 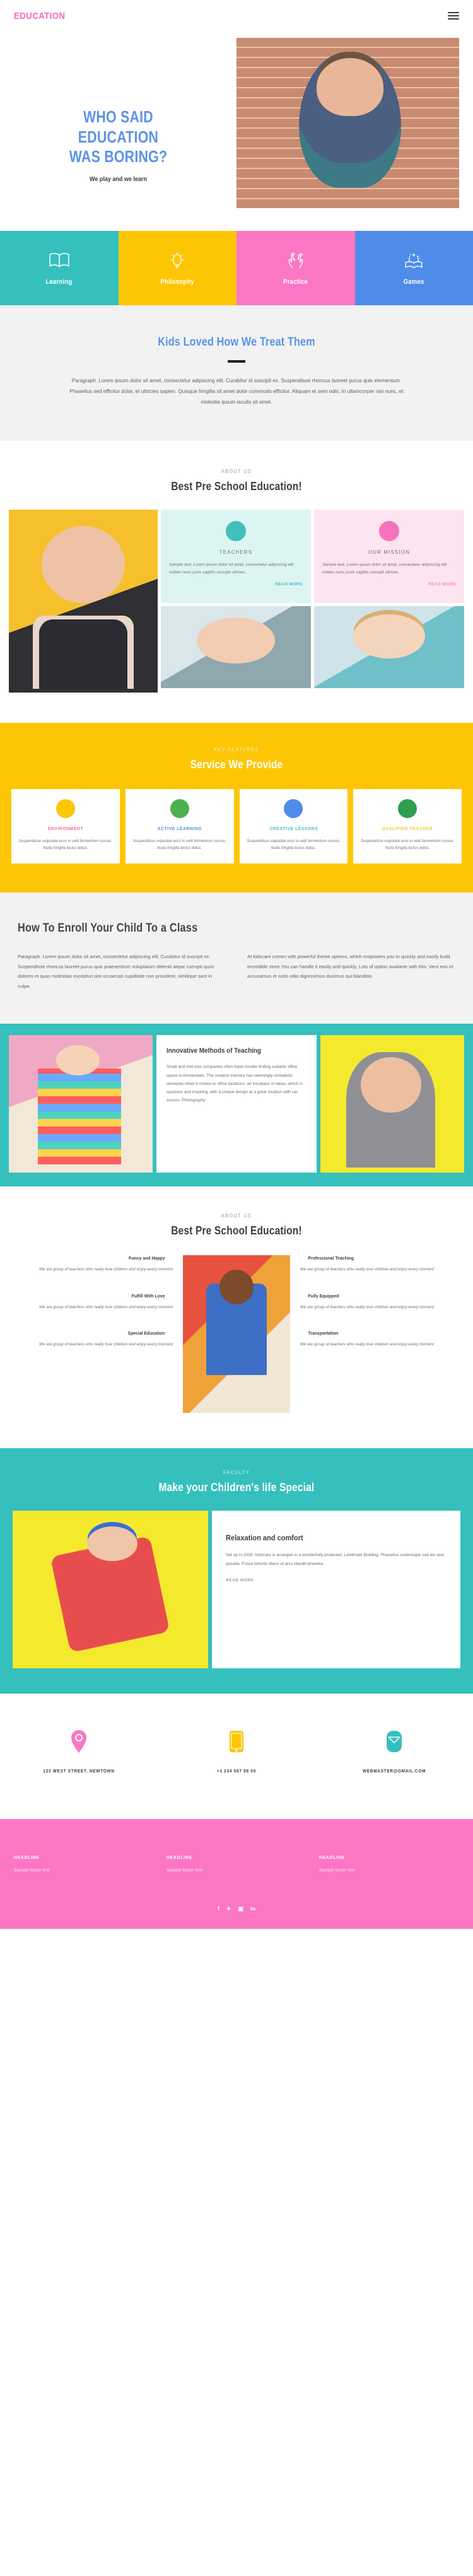 What do you see at coordinates (79, 1771) in the screenshot?
I see `contact-text: 123 WEST STREET, NEWTOWN` at bounding box center [79, 1771].